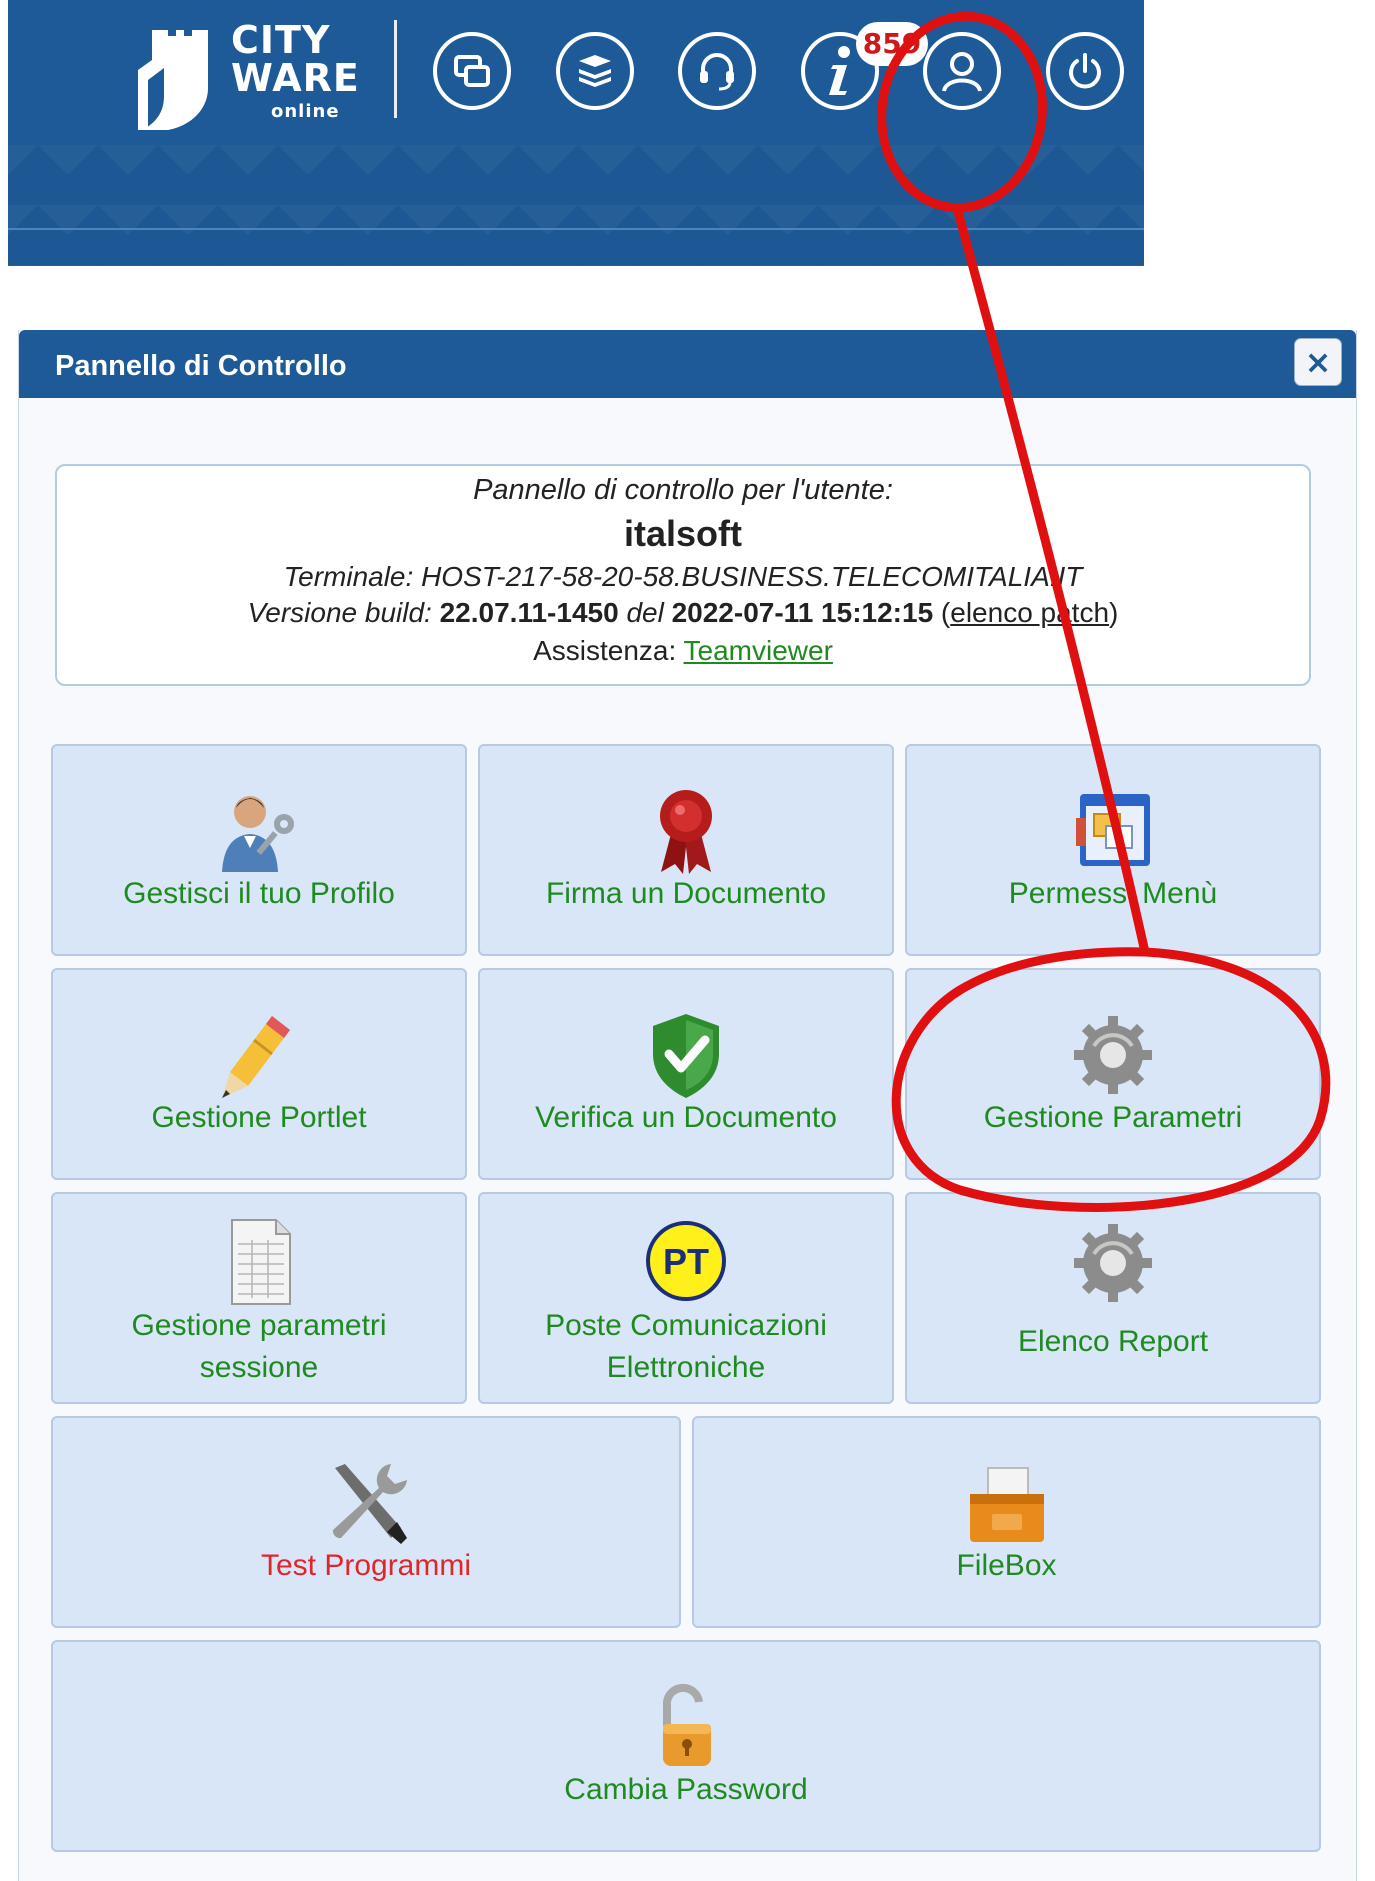 Image resolution: width=1375 pixels, height=1881 pixels. Describe the element at coordinates (1113, 830) in the screenshot. I see `window-permissions-icon` at that location.